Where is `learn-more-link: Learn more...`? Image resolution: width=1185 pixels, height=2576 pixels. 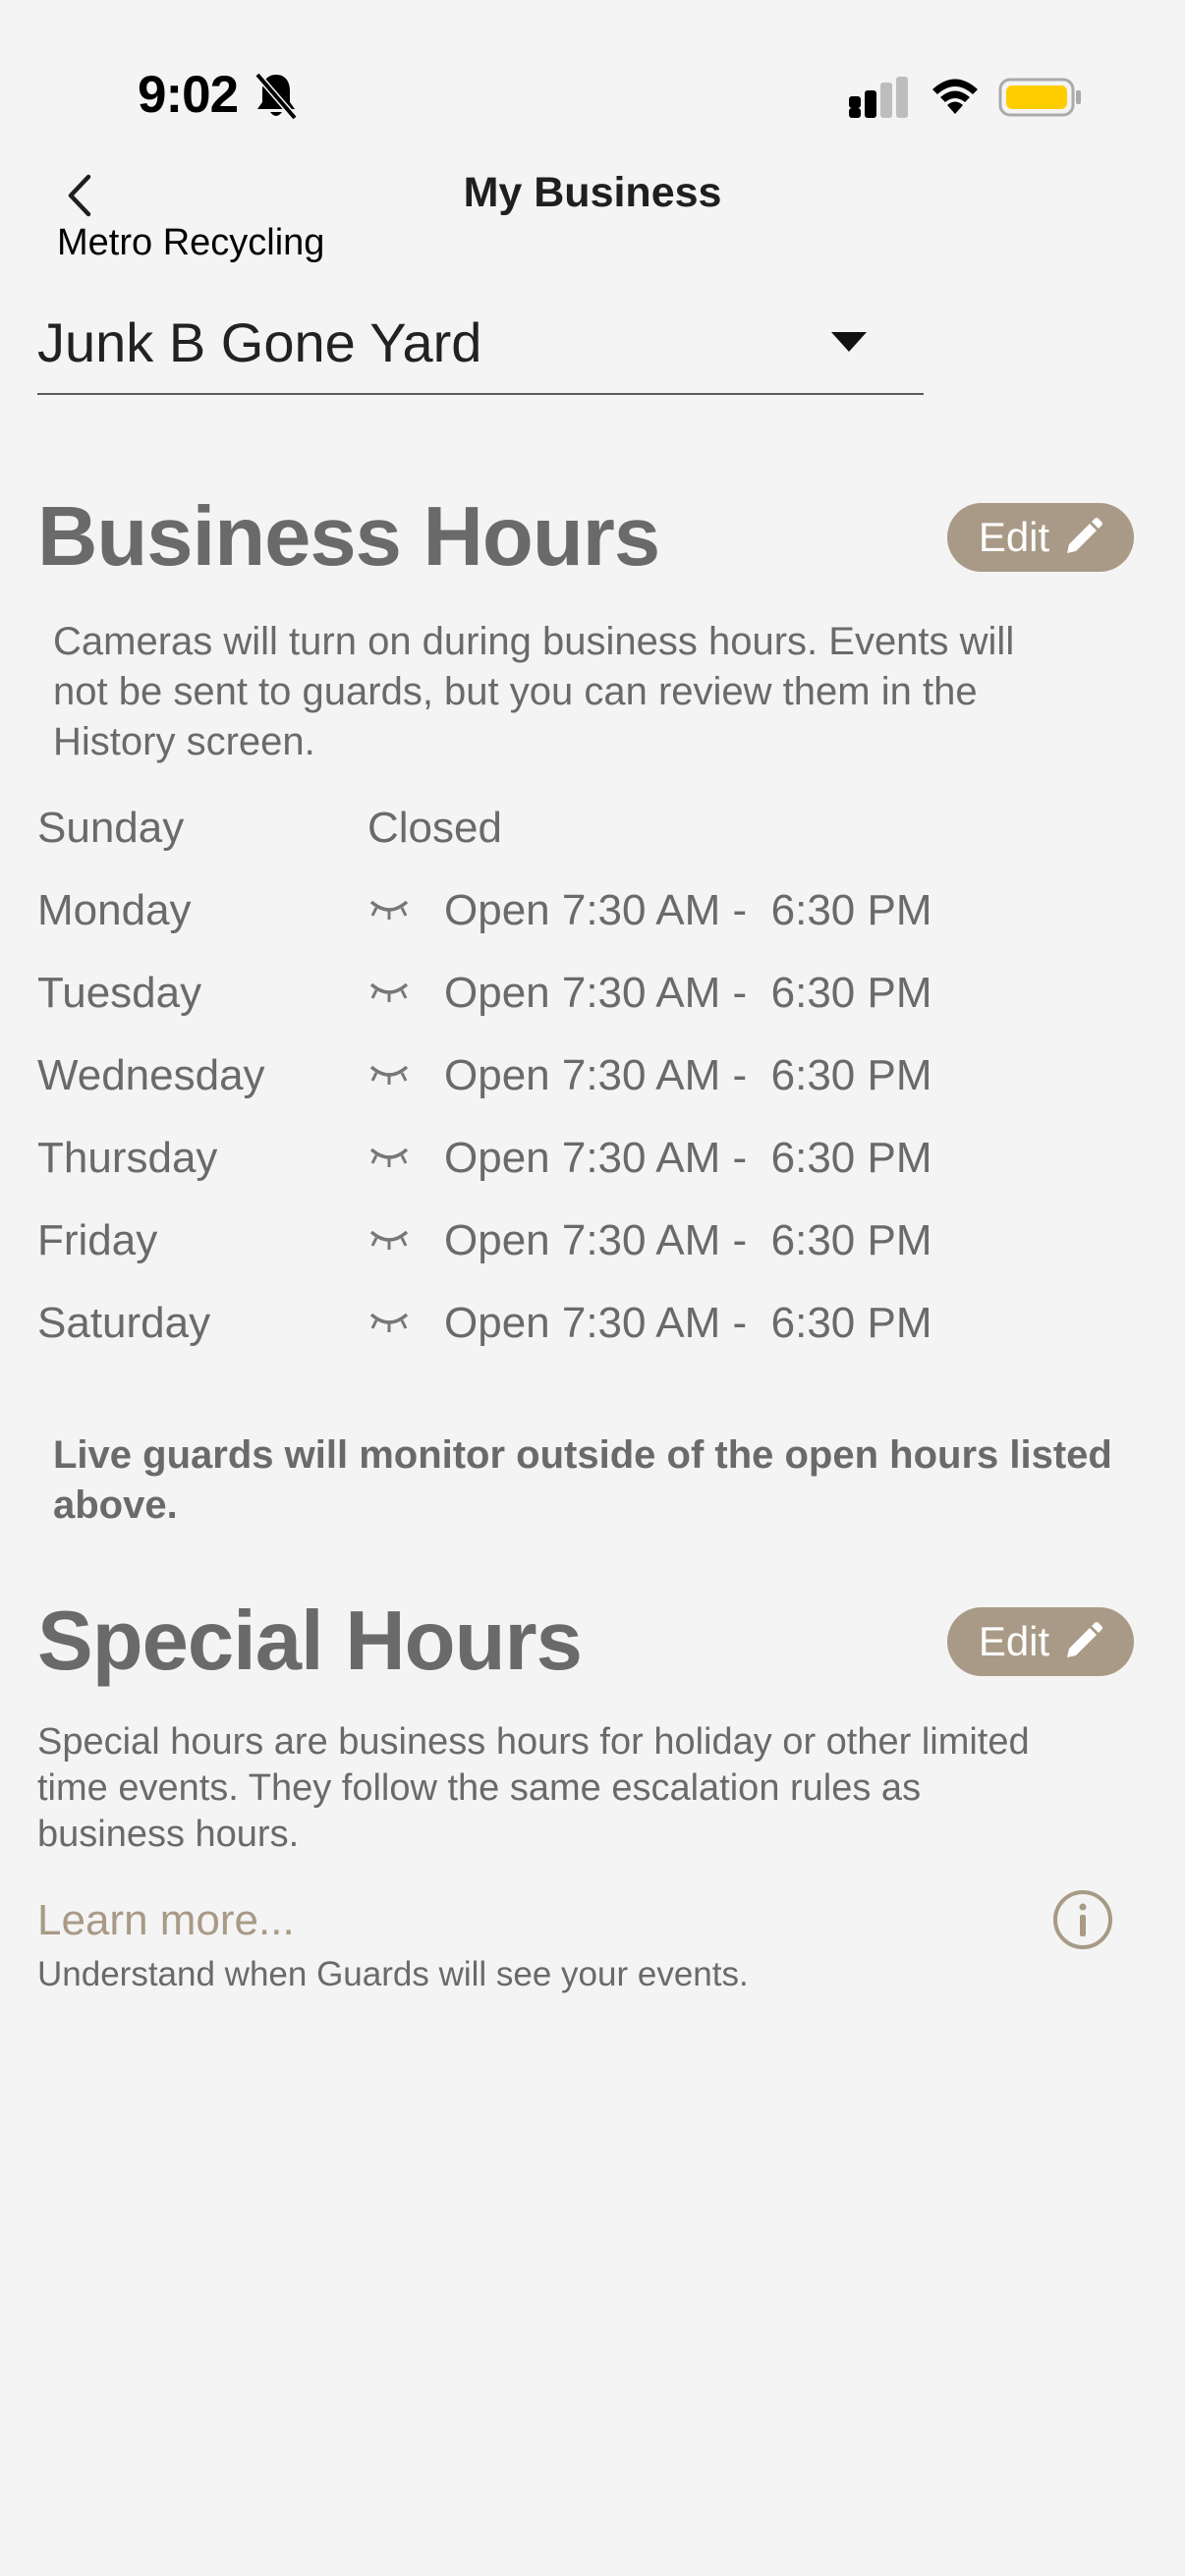
learn-more-link: Learn more... is located at coordinates (166, 1920).